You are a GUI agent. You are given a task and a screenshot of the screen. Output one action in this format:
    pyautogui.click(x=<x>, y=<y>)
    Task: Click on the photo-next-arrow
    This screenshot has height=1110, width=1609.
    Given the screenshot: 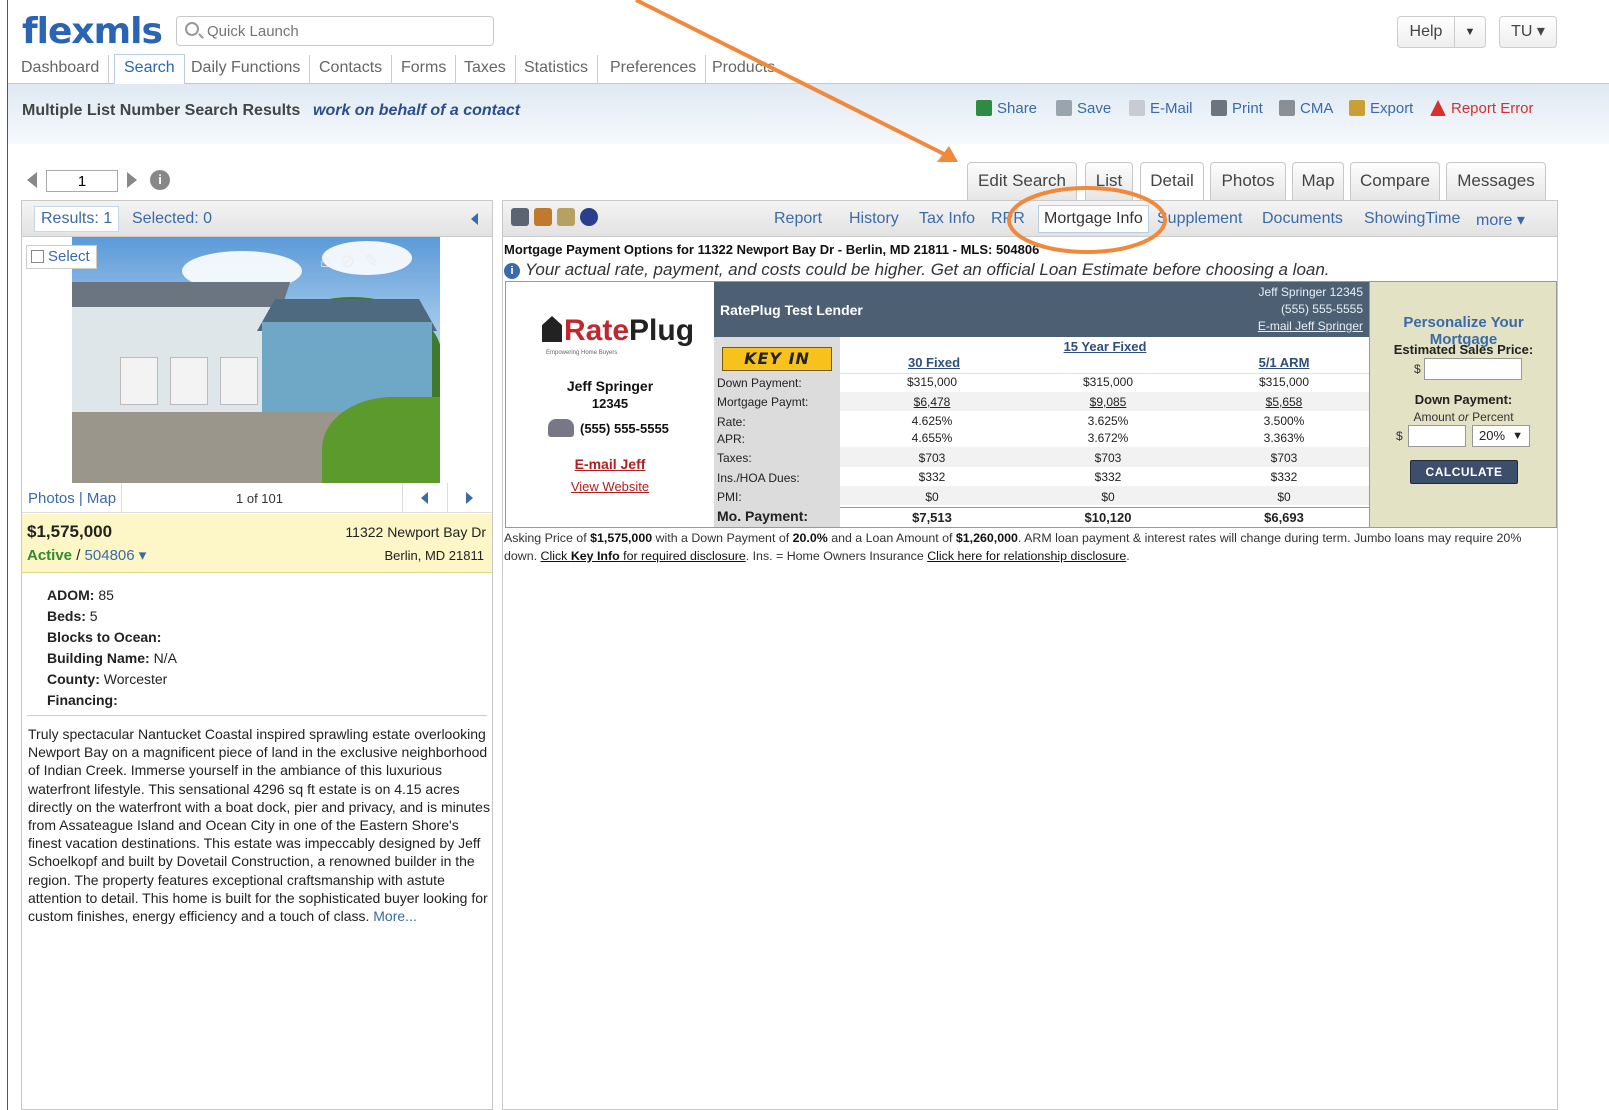 What is the action you would take?
    pyautogui.click(x=469, y=498)
    